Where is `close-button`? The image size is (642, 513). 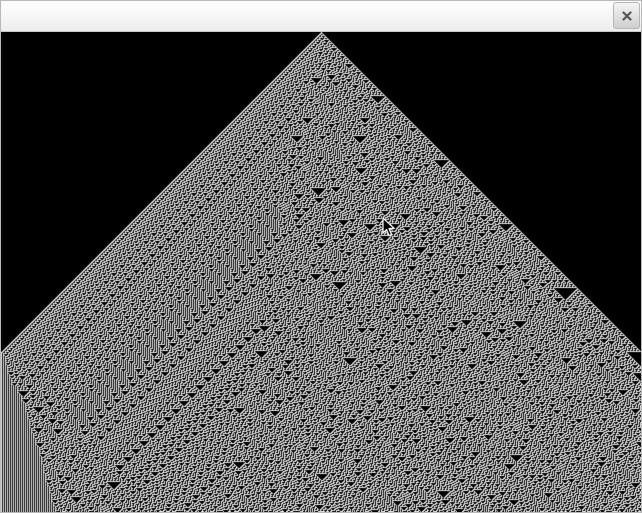 close-button is located at coordinates (626, 15).